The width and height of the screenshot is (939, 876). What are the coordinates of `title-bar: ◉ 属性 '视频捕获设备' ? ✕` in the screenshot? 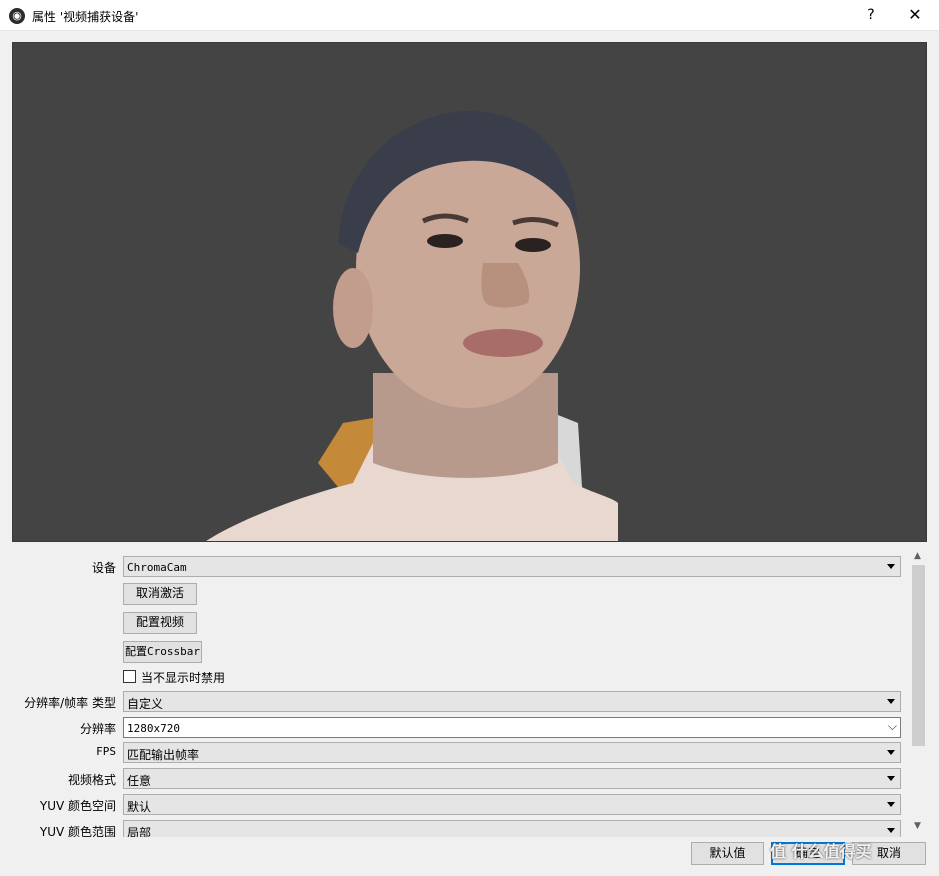 It's located at (469, 15).